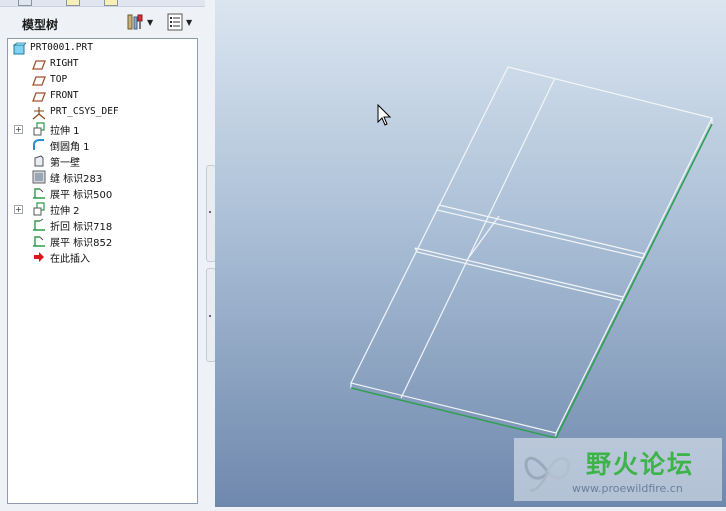  I want to click on tree-item-top: TOP, so click(102, 81).